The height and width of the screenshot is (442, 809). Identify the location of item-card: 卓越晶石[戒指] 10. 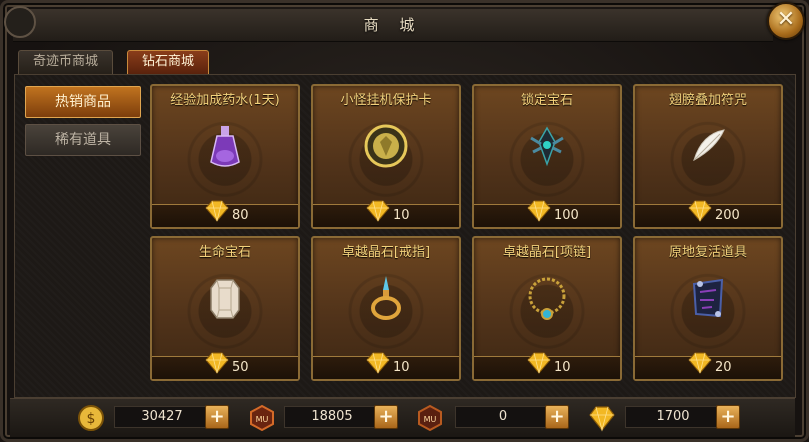
(386, 308).